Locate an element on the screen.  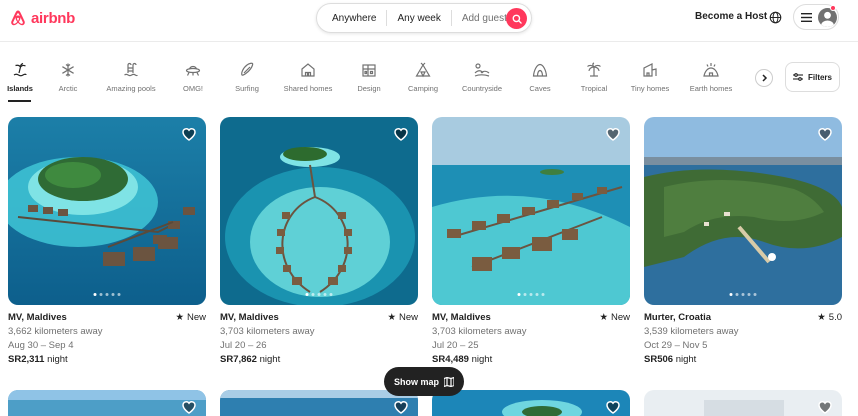
category-camping: Camping is located at coordinates (423, 83).